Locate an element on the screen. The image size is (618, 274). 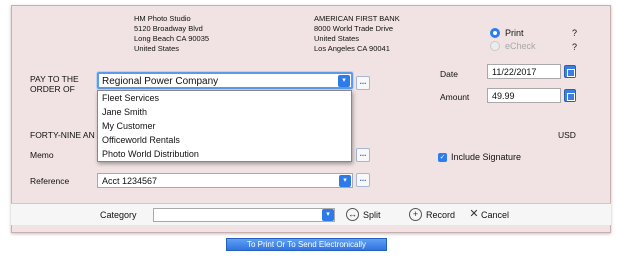
payee-option: Fleet Services is located at coordinates (224, 98).